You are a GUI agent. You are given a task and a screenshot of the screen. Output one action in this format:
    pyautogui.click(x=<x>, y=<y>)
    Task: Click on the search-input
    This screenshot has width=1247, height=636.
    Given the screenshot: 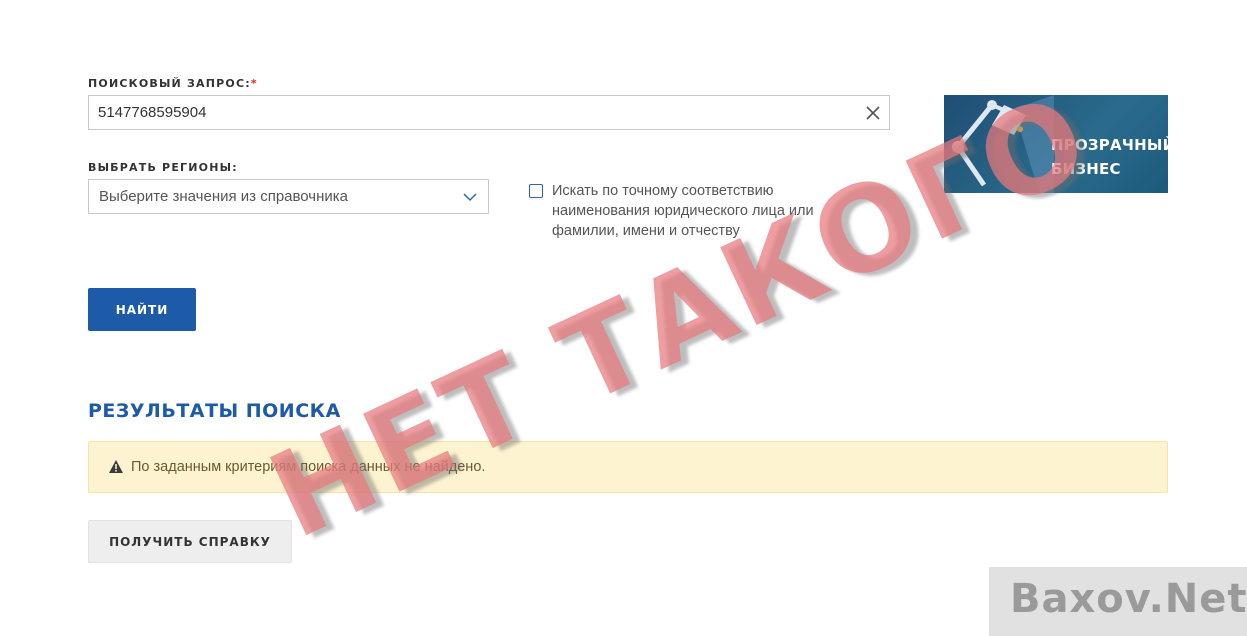 What is the action you would take?
    pyautogui.click(x=469, y=112)
    